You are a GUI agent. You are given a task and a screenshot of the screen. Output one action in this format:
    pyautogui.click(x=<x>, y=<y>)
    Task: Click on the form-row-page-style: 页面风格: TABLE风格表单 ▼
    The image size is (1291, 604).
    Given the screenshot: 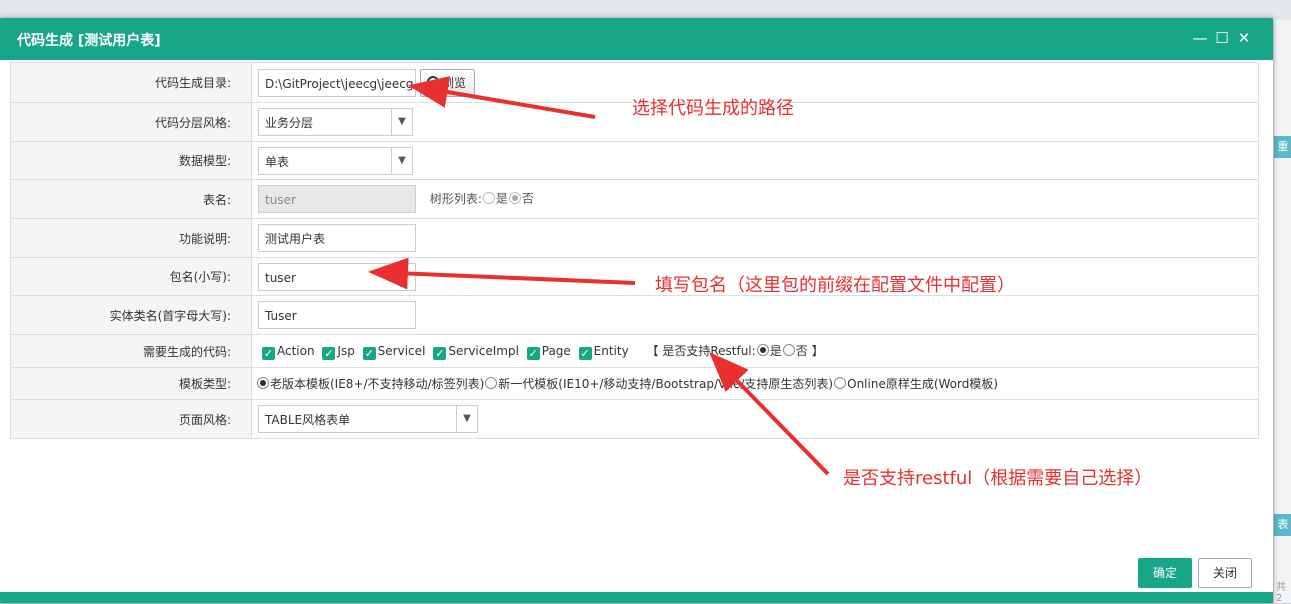 What is the action you would take?
    pyautogui.click(x=634, y=419)
    